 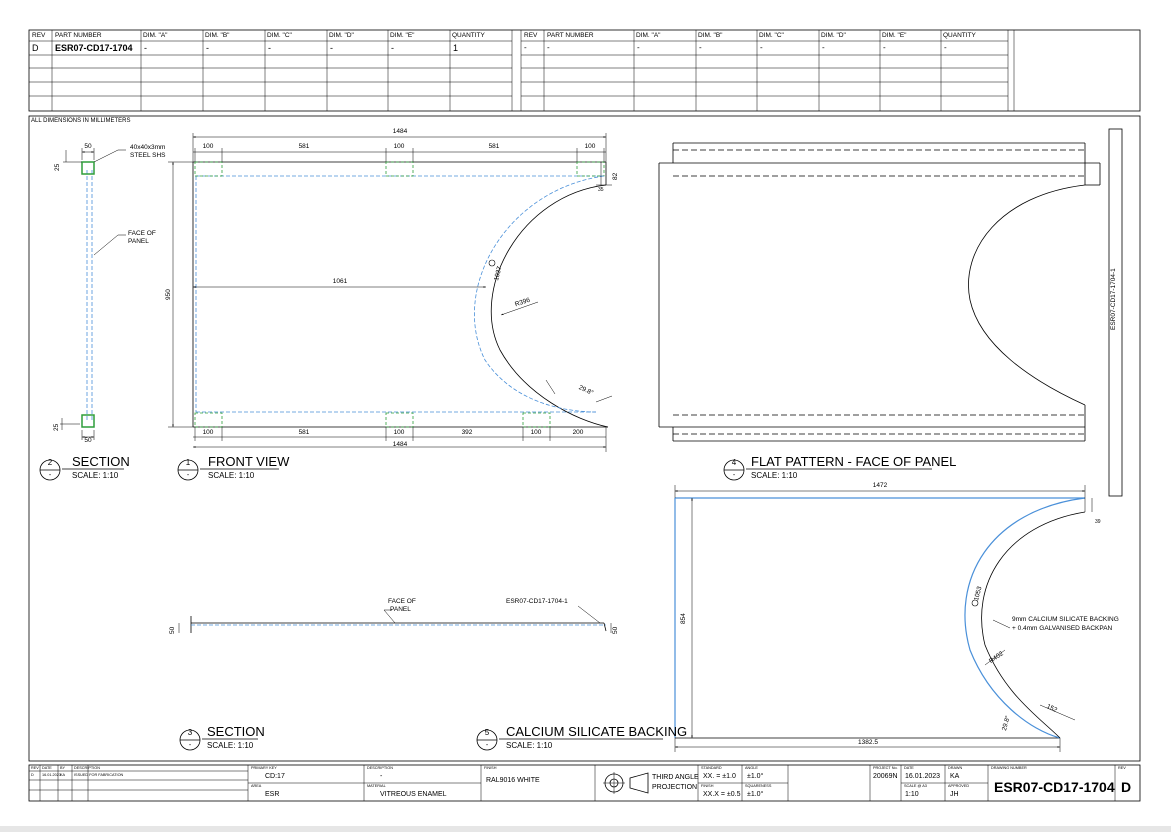 I want to click on project-label: PROJECT No., so click(x=885, y=768).